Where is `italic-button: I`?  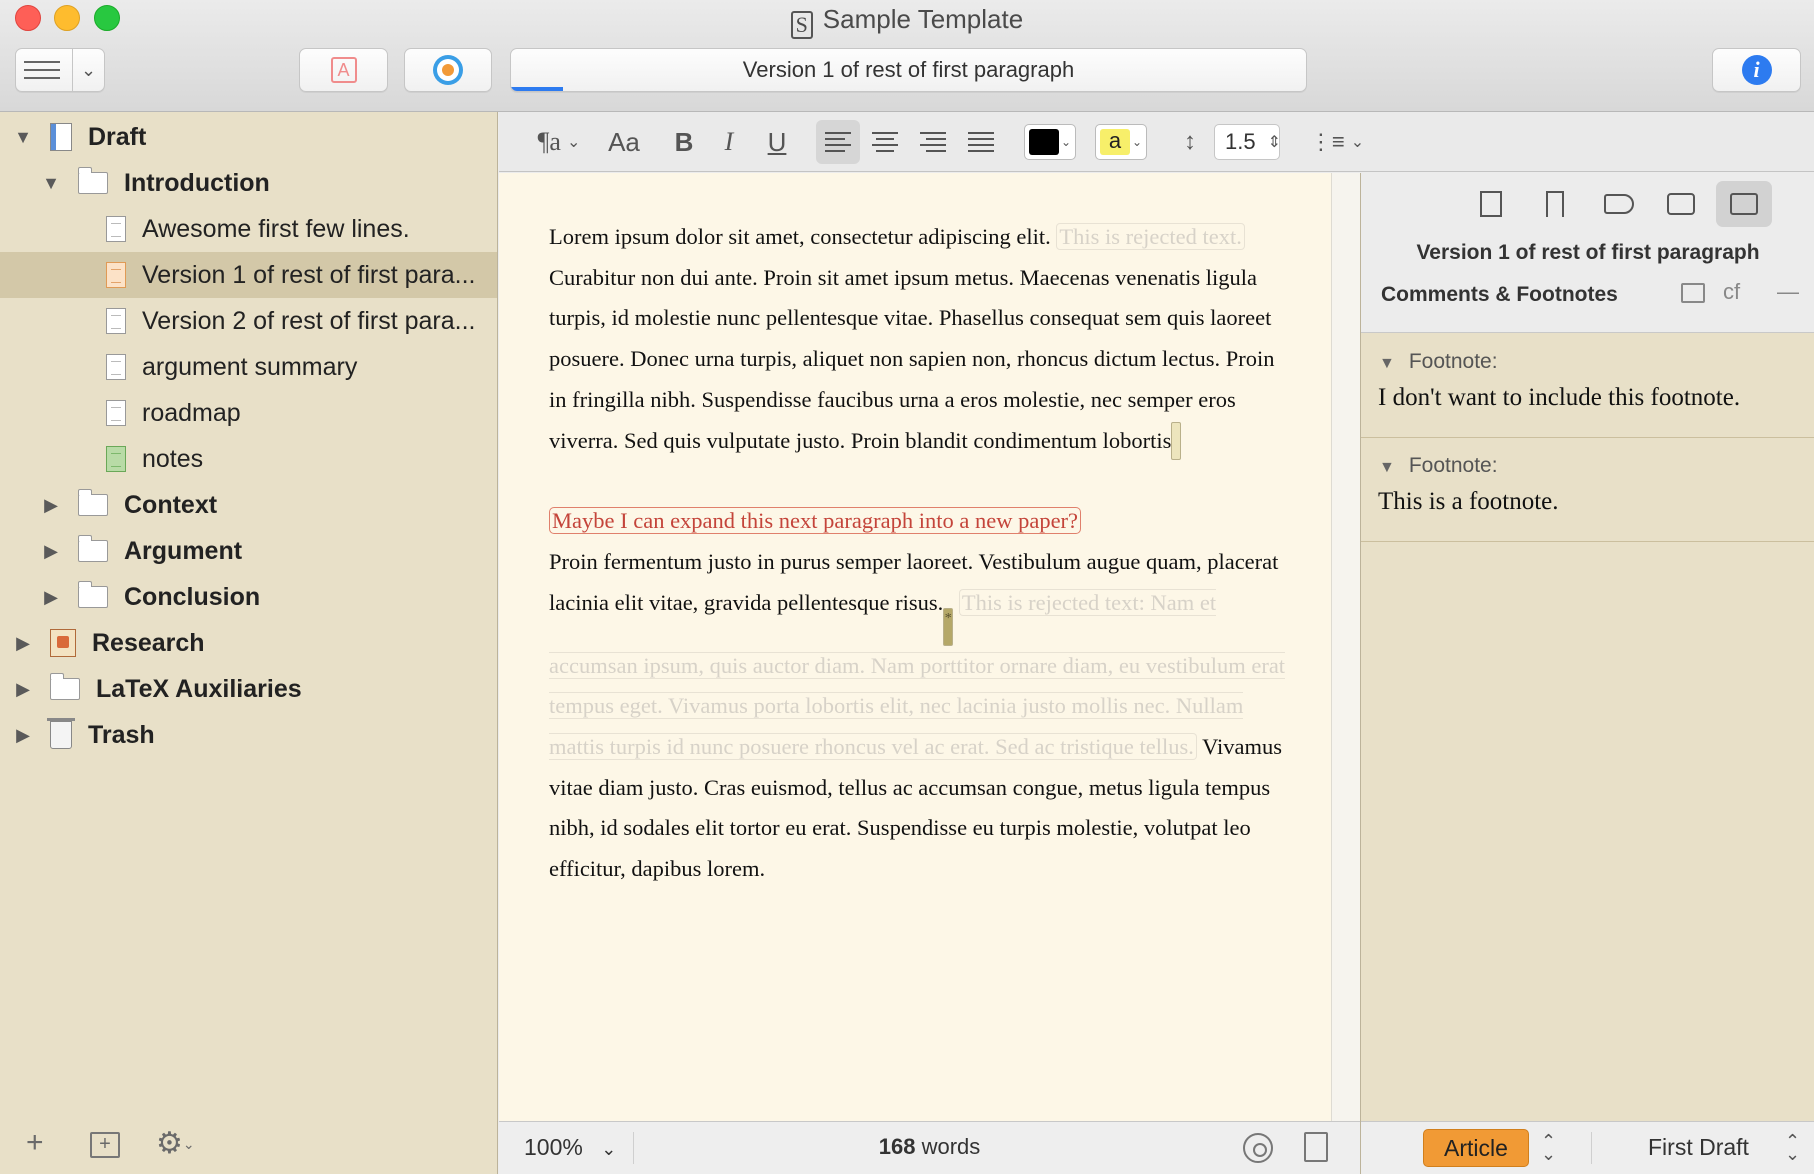
italic-button: I is located at coordinates (729, 142).